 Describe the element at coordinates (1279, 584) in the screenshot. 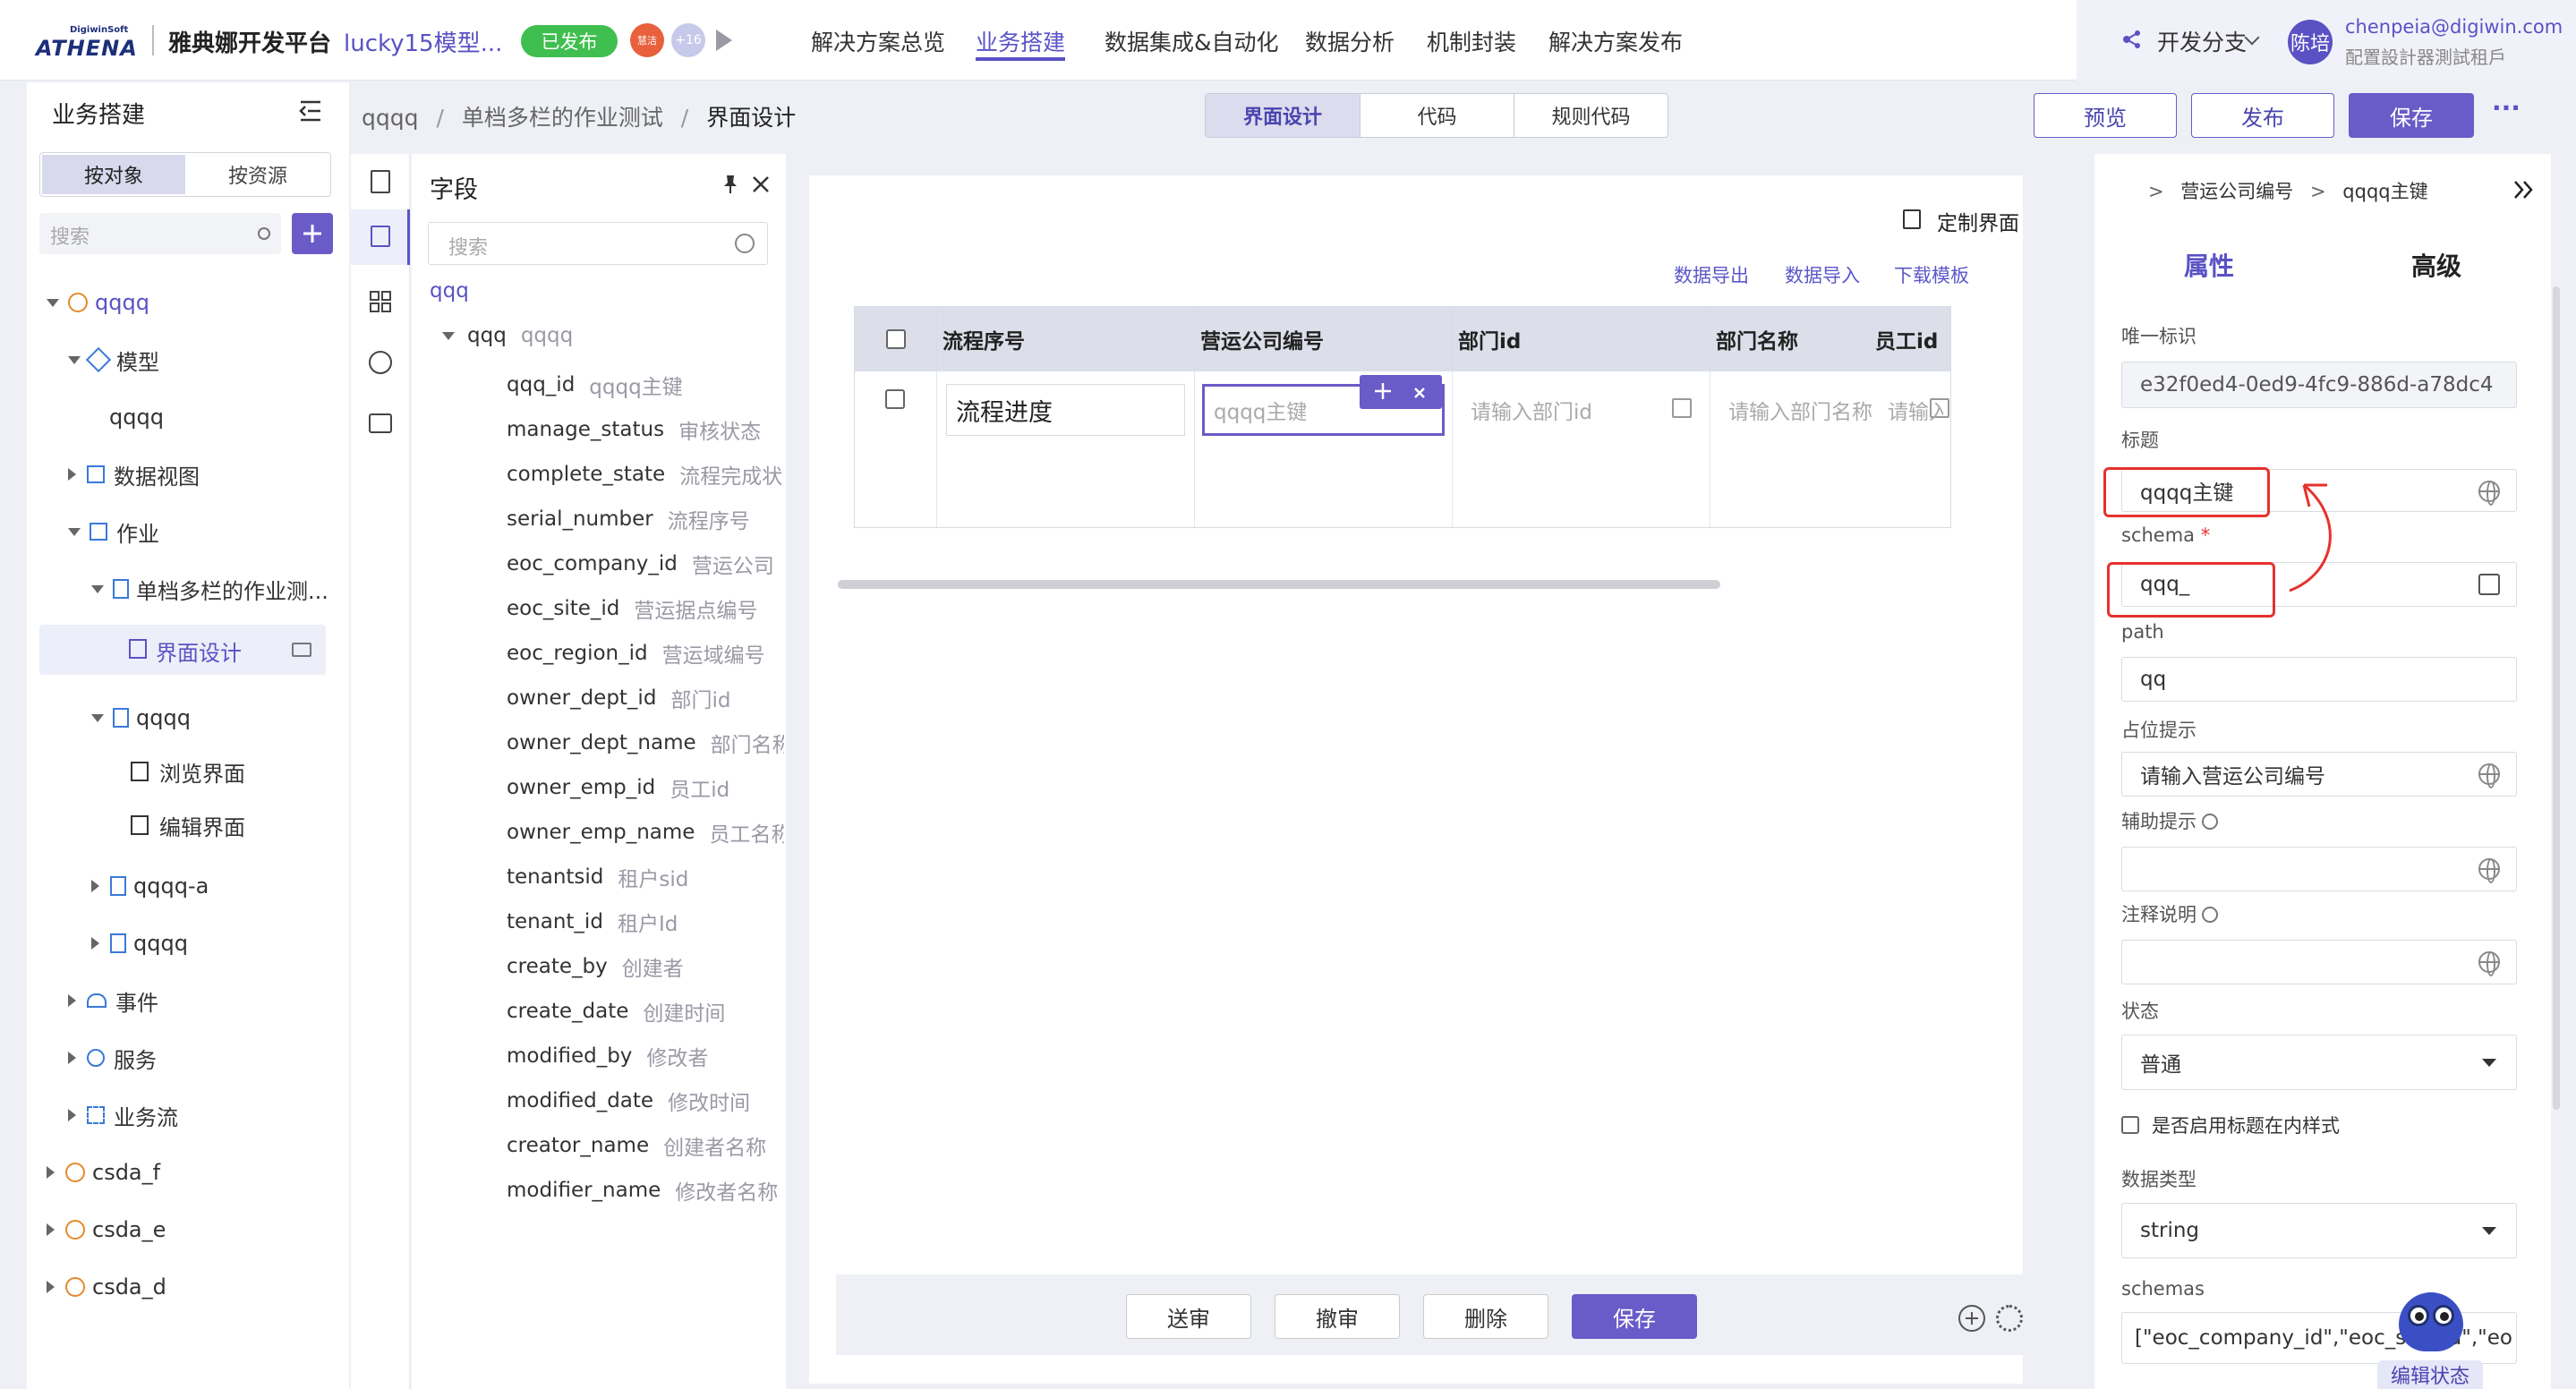

I see `horizontal-scrollbar` at that location.